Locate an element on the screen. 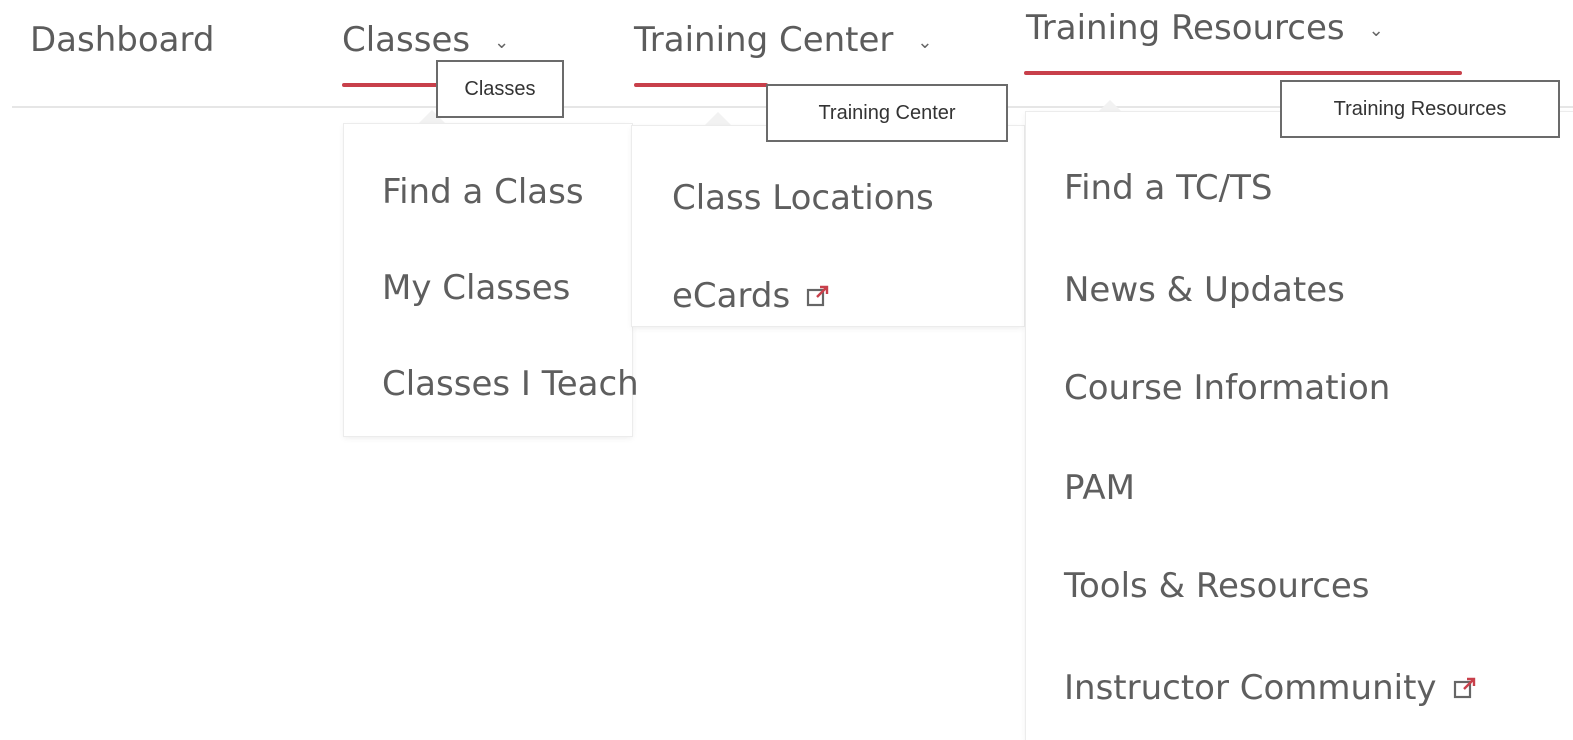  tooltip-training-resources: Training Resources is located at coordinates (1420, 109).